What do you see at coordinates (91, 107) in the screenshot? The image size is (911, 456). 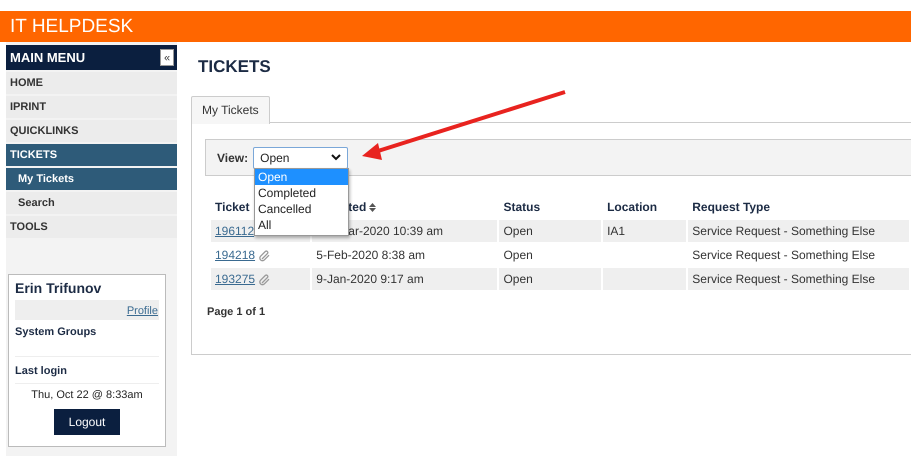 I see `menu-item: IPRINT` at bounding box center [91, 107].